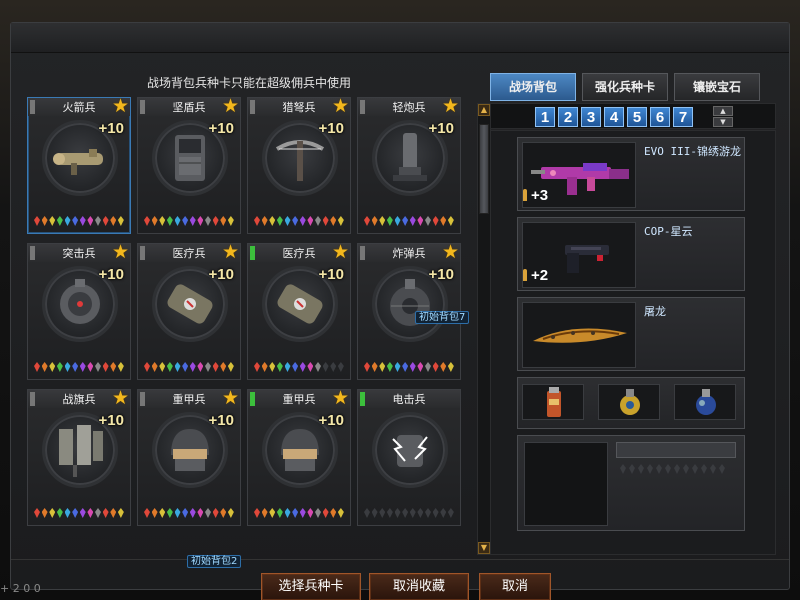 This screenshot has width=800, height=600. What do you see at coordinates (579, 335) in the screenshot?
I see `melee-weapon-image` at bounding box center [579, 335].